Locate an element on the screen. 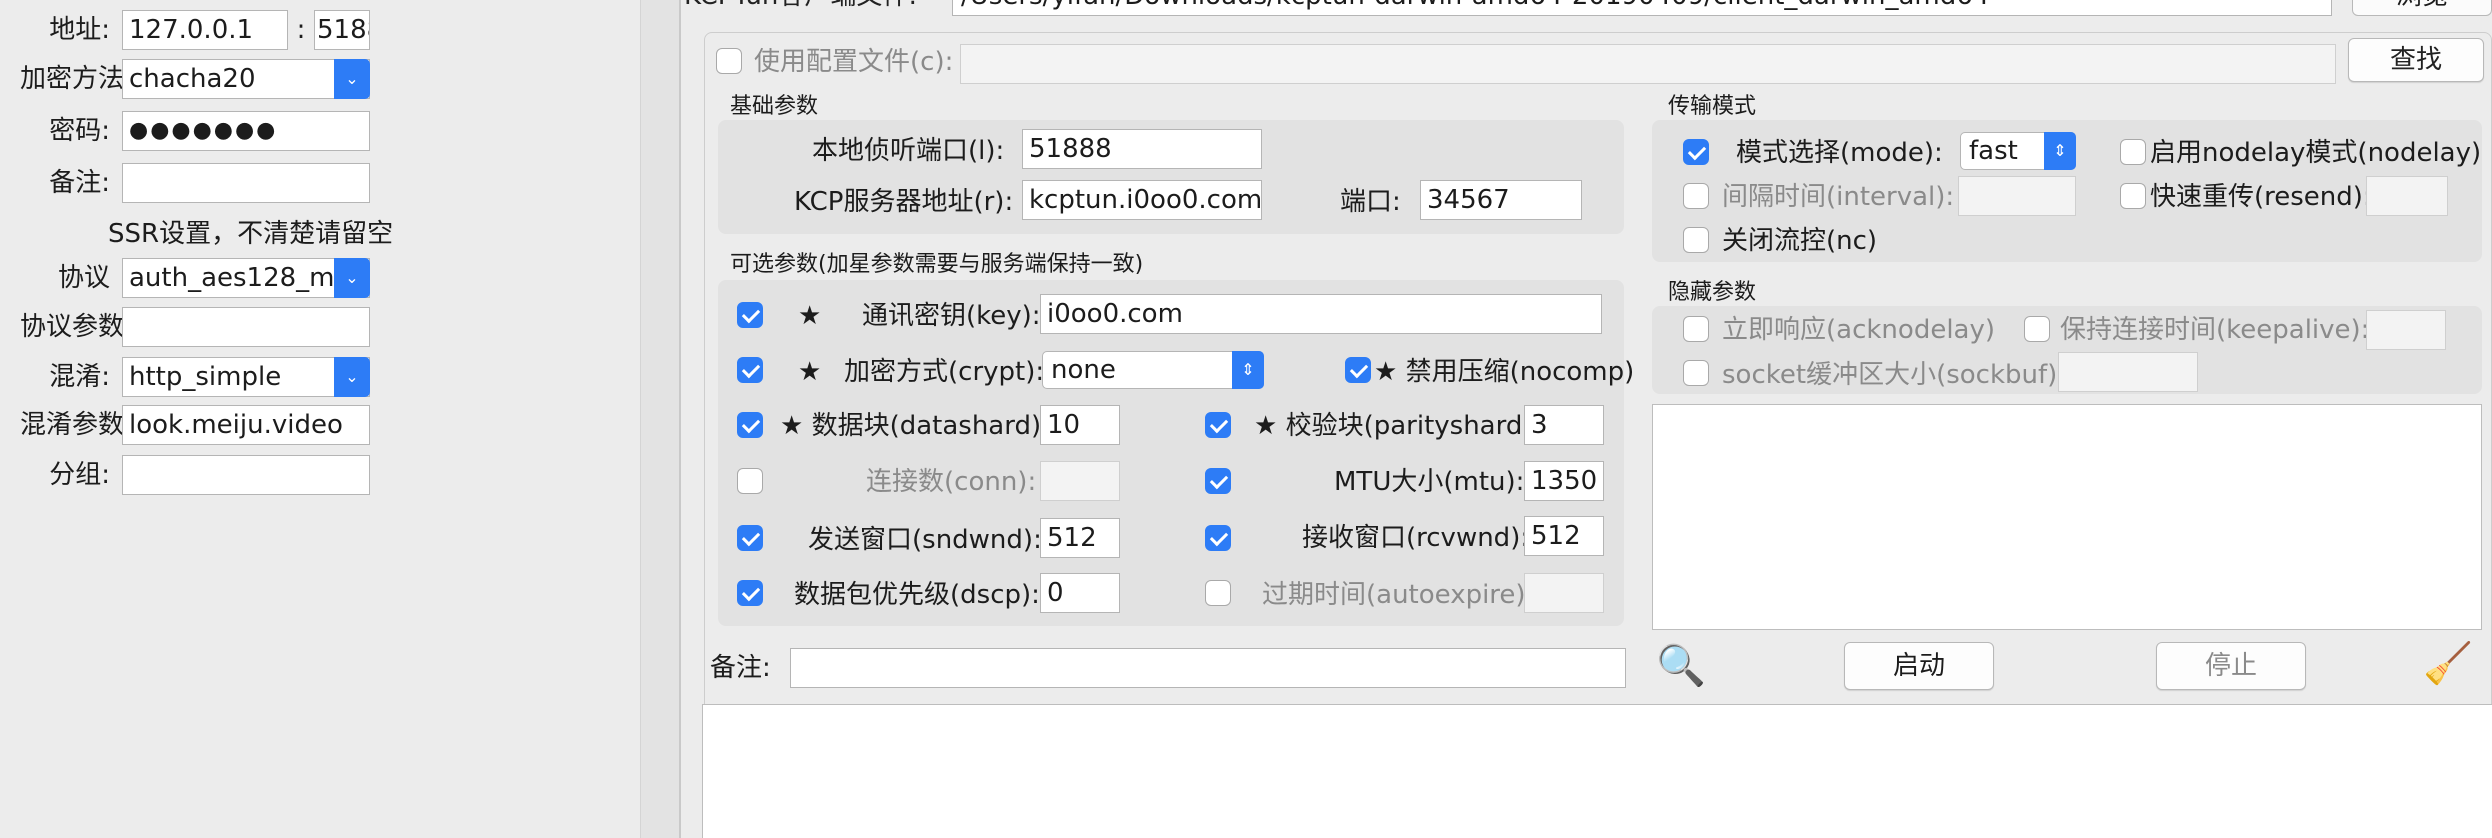  find-button: 查找 is located at coordinates (2416, 60).